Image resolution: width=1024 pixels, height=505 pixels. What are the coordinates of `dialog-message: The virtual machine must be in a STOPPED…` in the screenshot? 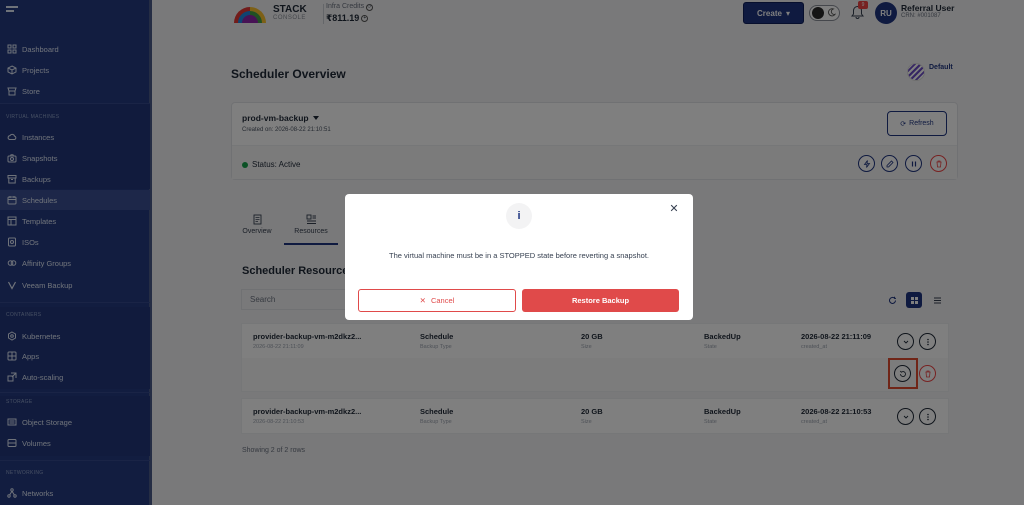 It's located at (519, 255).